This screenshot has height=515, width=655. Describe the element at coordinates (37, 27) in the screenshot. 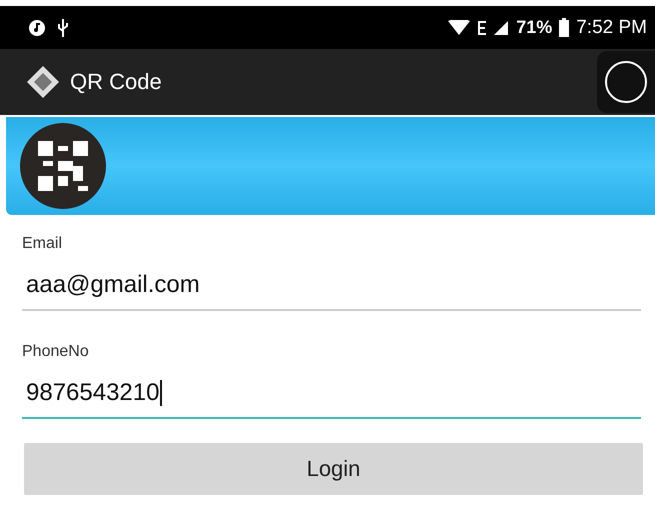

I see `music-note-icon` at that location.